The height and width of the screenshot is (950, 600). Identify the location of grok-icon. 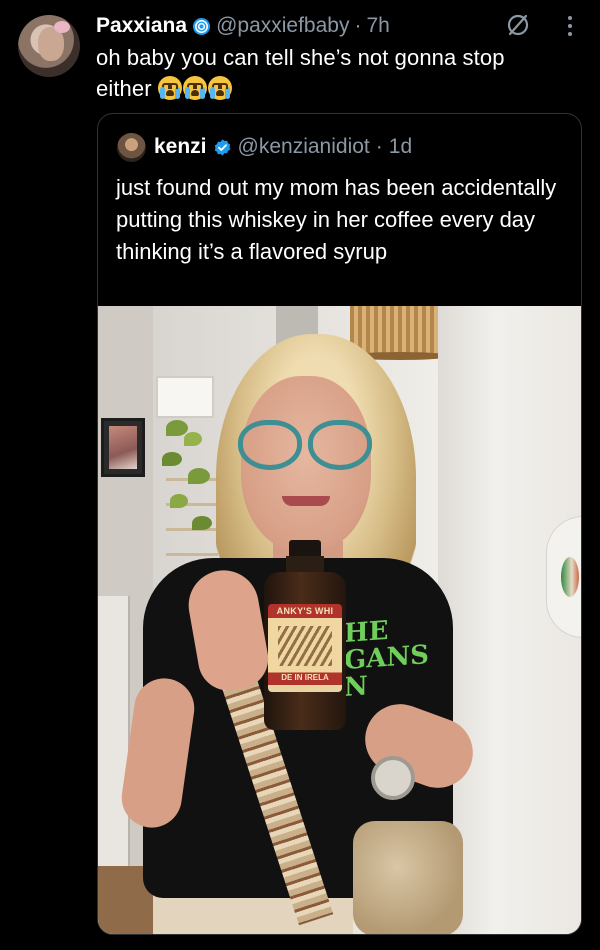
(518, 25).